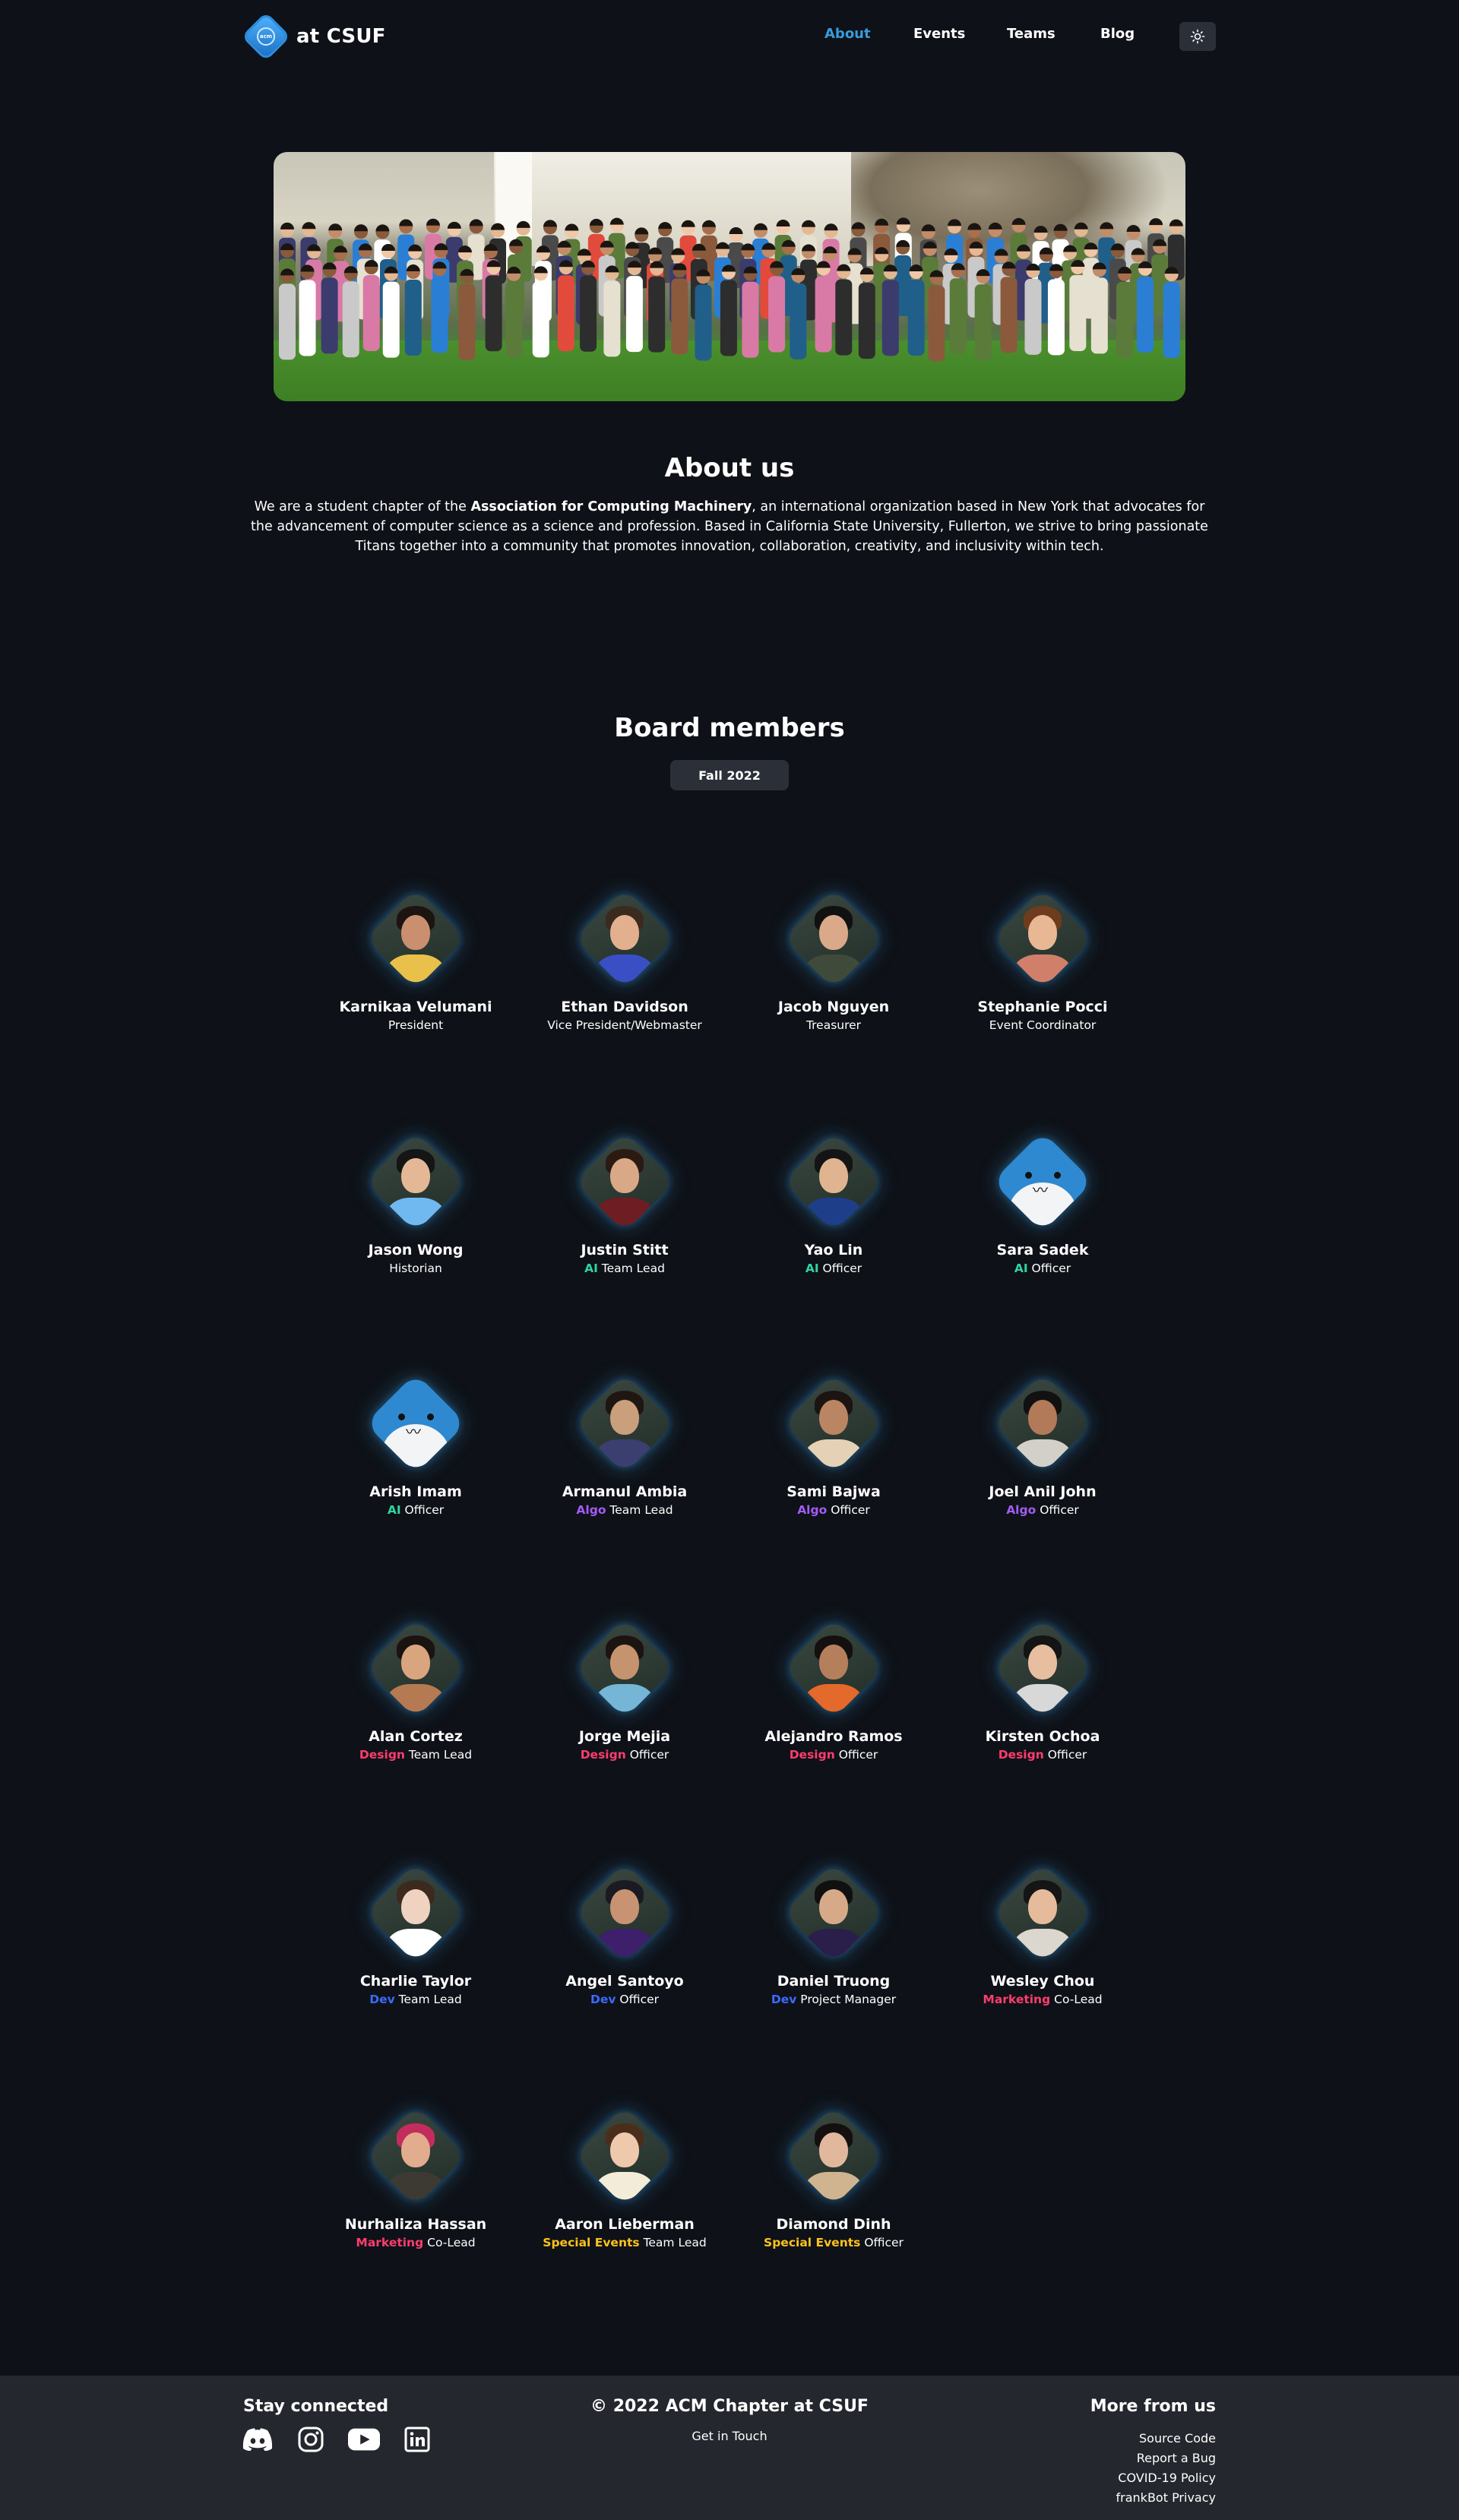 Image resolution: width=1459 pixels, height=2520 pixels. I want to click on frankbot-privacy-link: frankBot Privacy, so click(1166, 2498).